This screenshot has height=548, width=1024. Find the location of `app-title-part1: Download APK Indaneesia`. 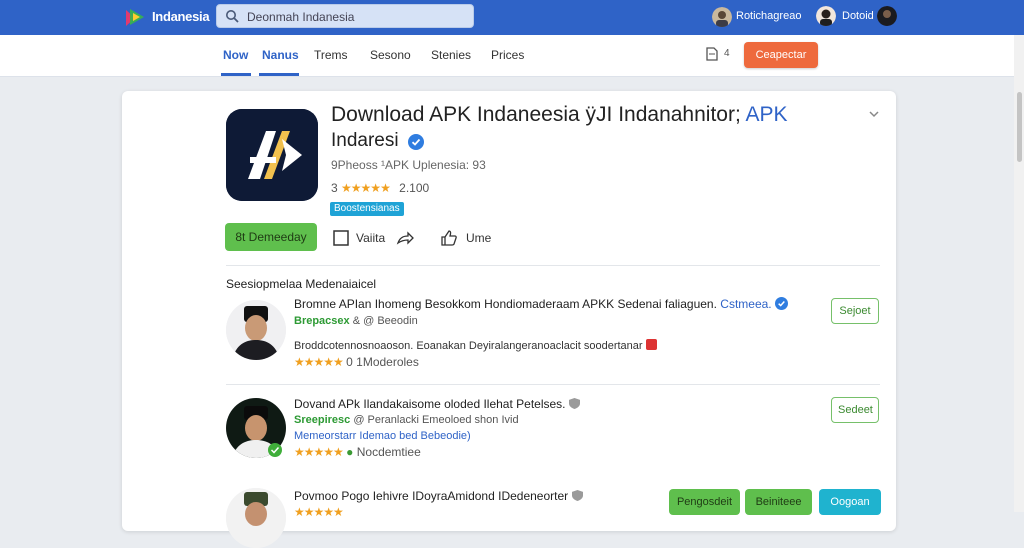

app-title-part1: Download APK Indaneesia is located at coordinates (455, 114).